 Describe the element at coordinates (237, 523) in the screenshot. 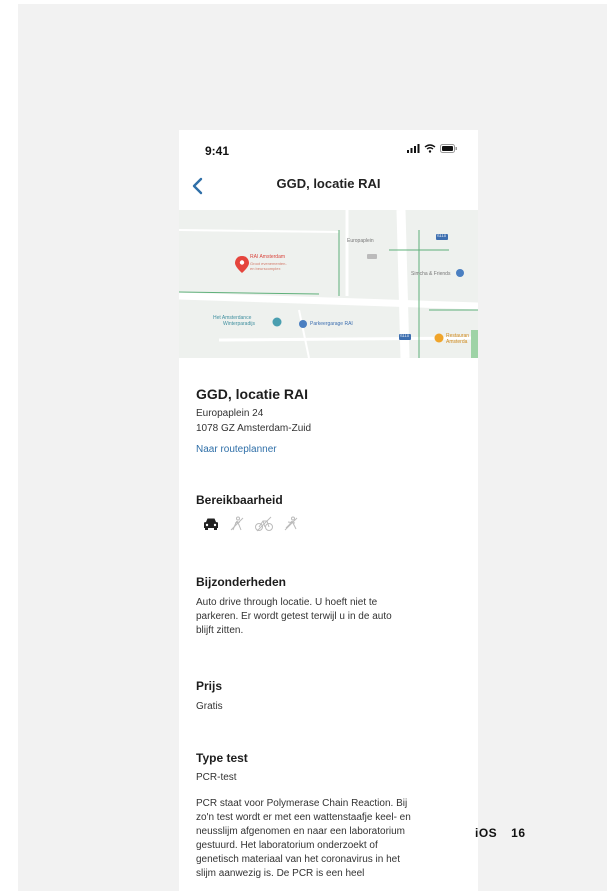

I see `walking-icon` at that location.